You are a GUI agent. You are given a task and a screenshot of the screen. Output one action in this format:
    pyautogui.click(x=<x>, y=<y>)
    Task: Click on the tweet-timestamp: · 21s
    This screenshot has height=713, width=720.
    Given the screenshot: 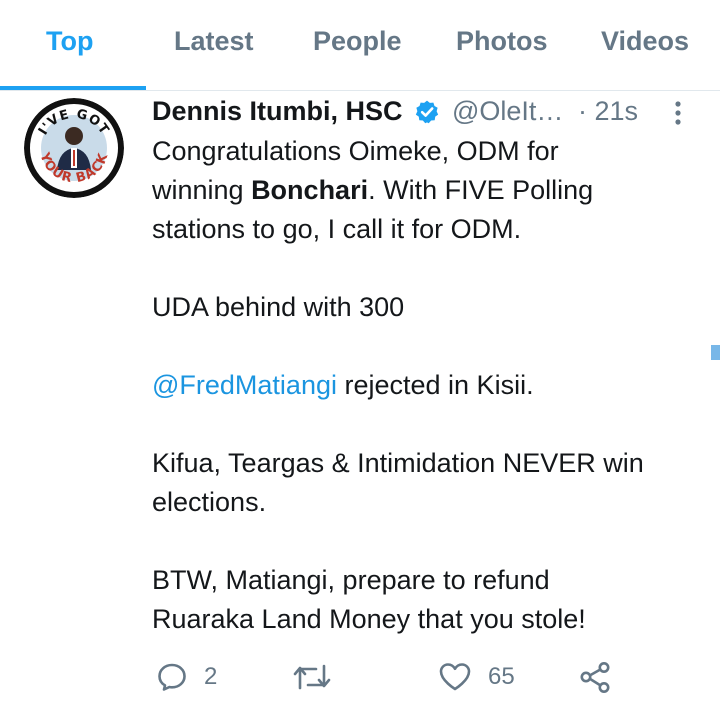 What is the action you would take?
    pyautogui.click(x=608, y=111)
    